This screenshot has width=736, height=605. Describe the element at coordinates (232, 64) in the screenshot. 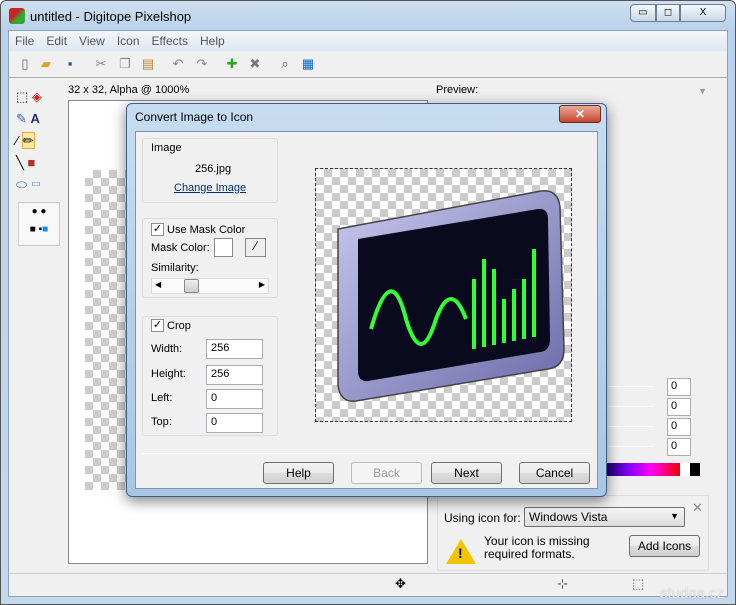

I see `add-format-icon: ✚` at that location.